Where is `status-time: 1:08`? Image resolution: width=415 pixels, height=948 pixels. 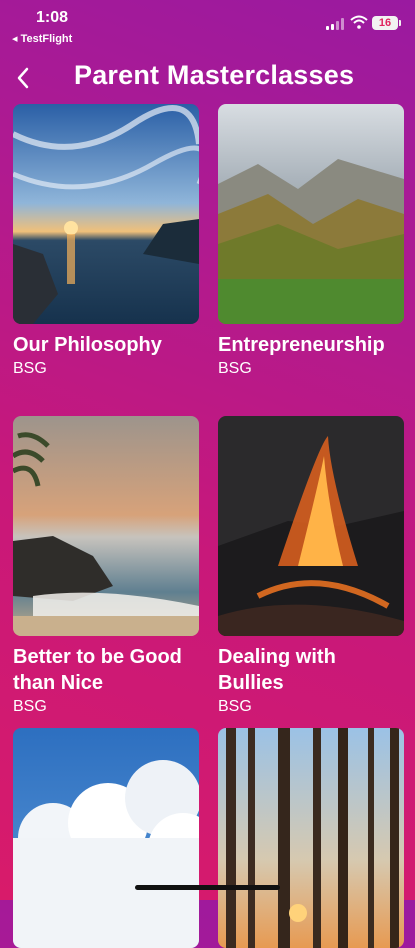 status-time: 1:08 is located at coordinates (52, 17).